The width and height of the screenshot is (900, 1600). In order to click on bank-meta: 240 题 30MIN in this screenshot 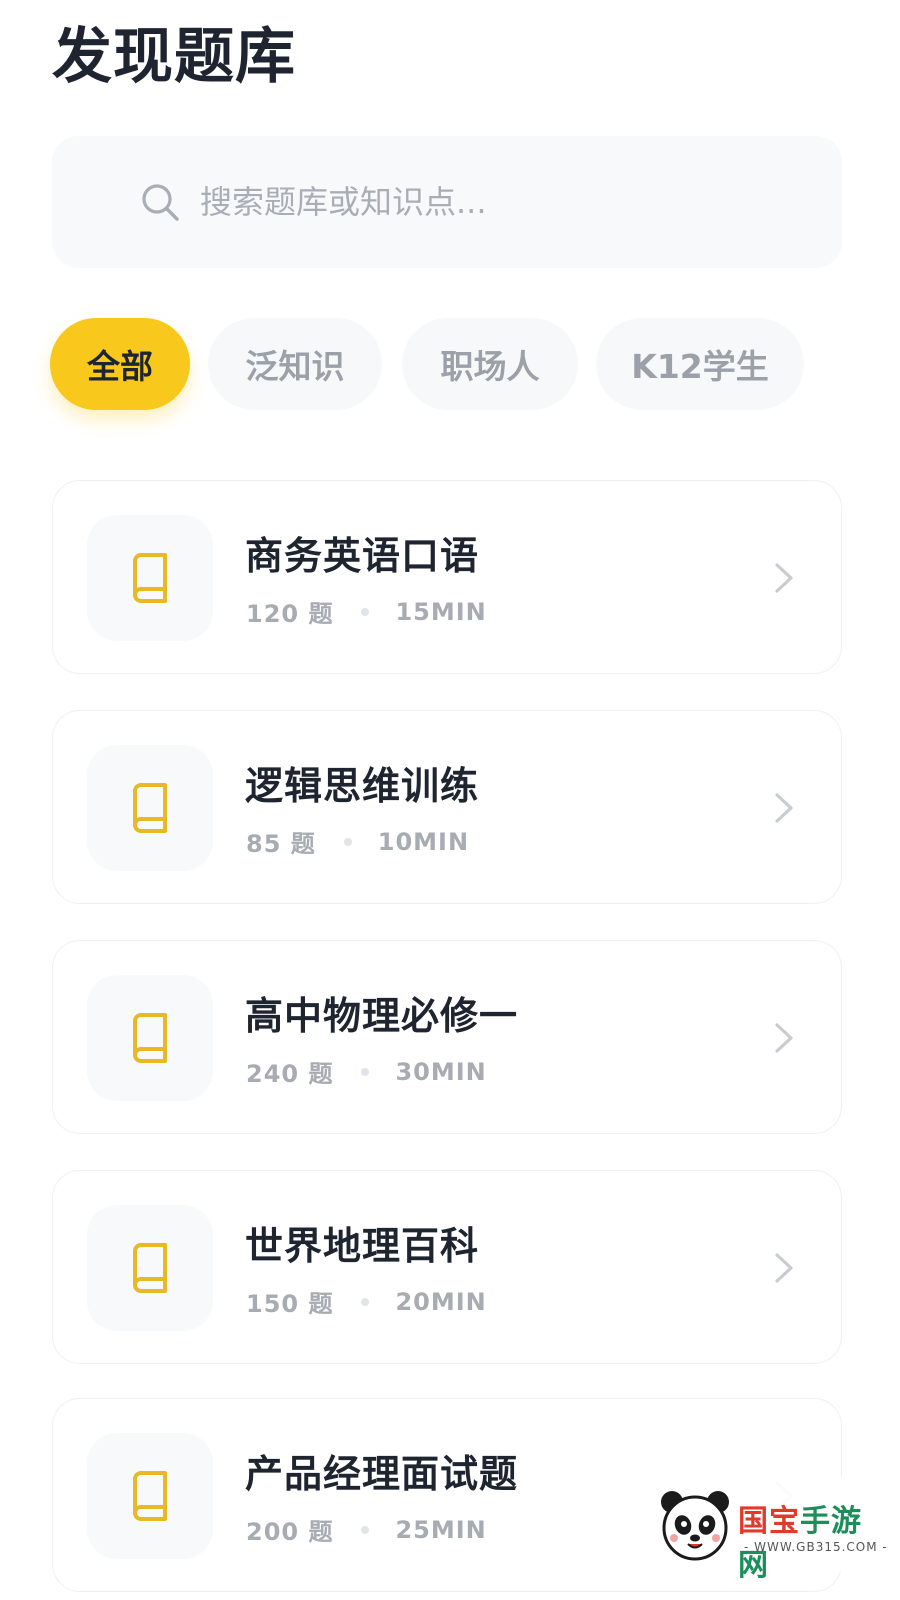, I will do `click(366, 1071)`.